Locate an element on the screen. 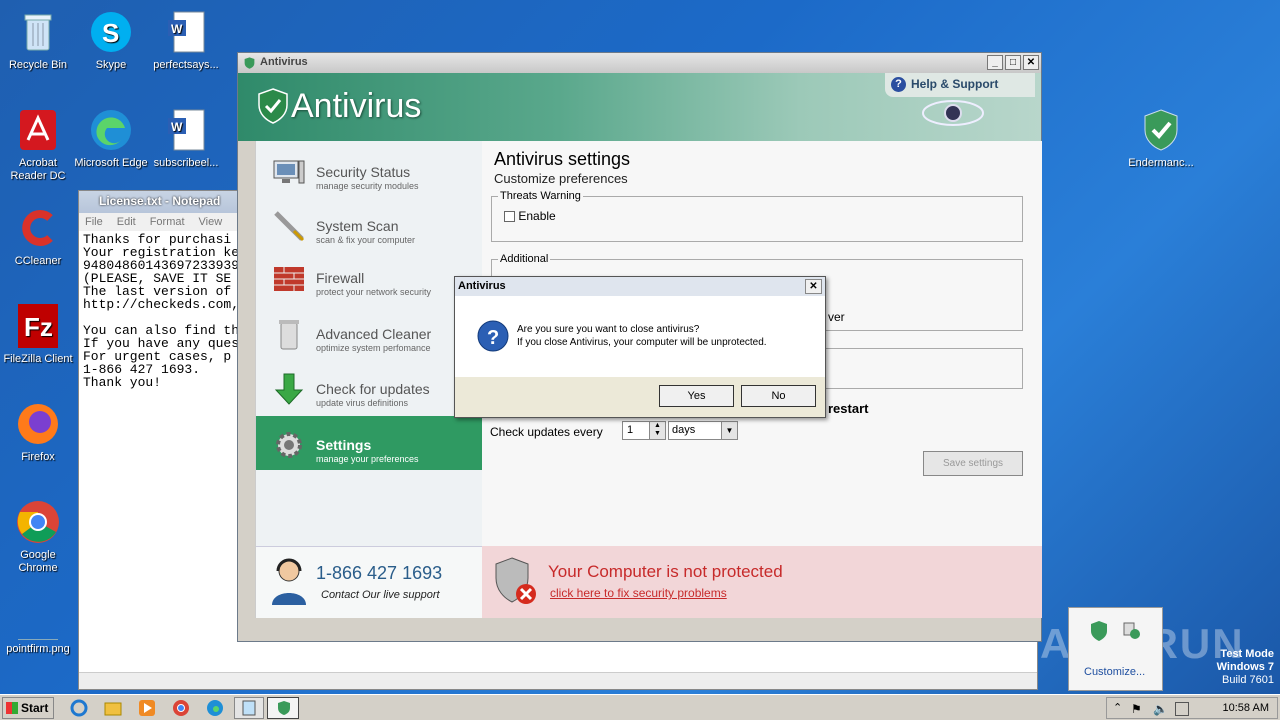 The height and width of the screenshot is (720, 1280). volume-icon: 🔈 is located at coordinates (1160, 709).